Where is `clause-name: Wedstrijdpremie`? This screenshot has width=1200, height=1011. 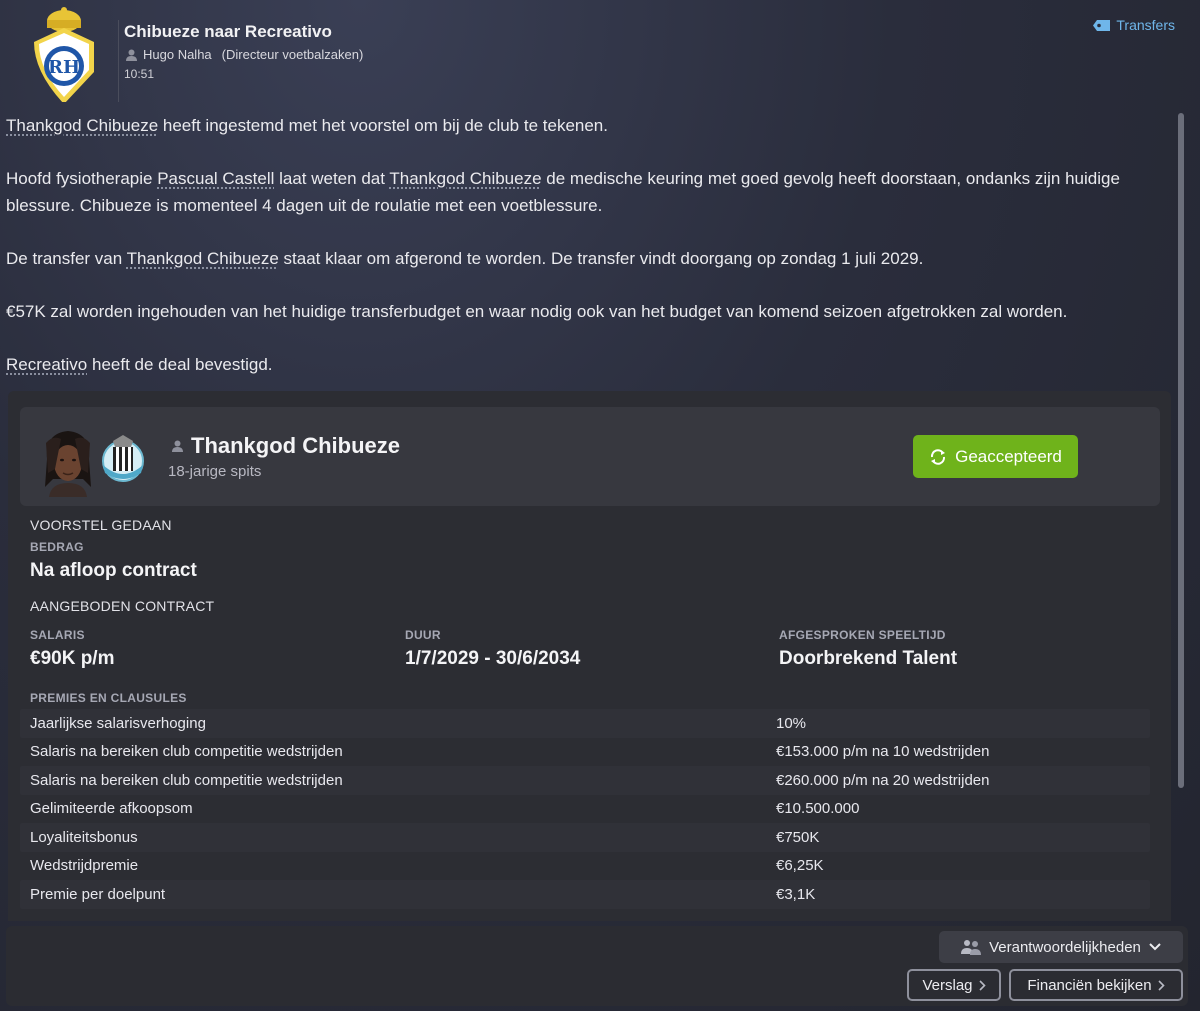
clause-name: Wedstrijdpremie is located at coordinates (84, 866).